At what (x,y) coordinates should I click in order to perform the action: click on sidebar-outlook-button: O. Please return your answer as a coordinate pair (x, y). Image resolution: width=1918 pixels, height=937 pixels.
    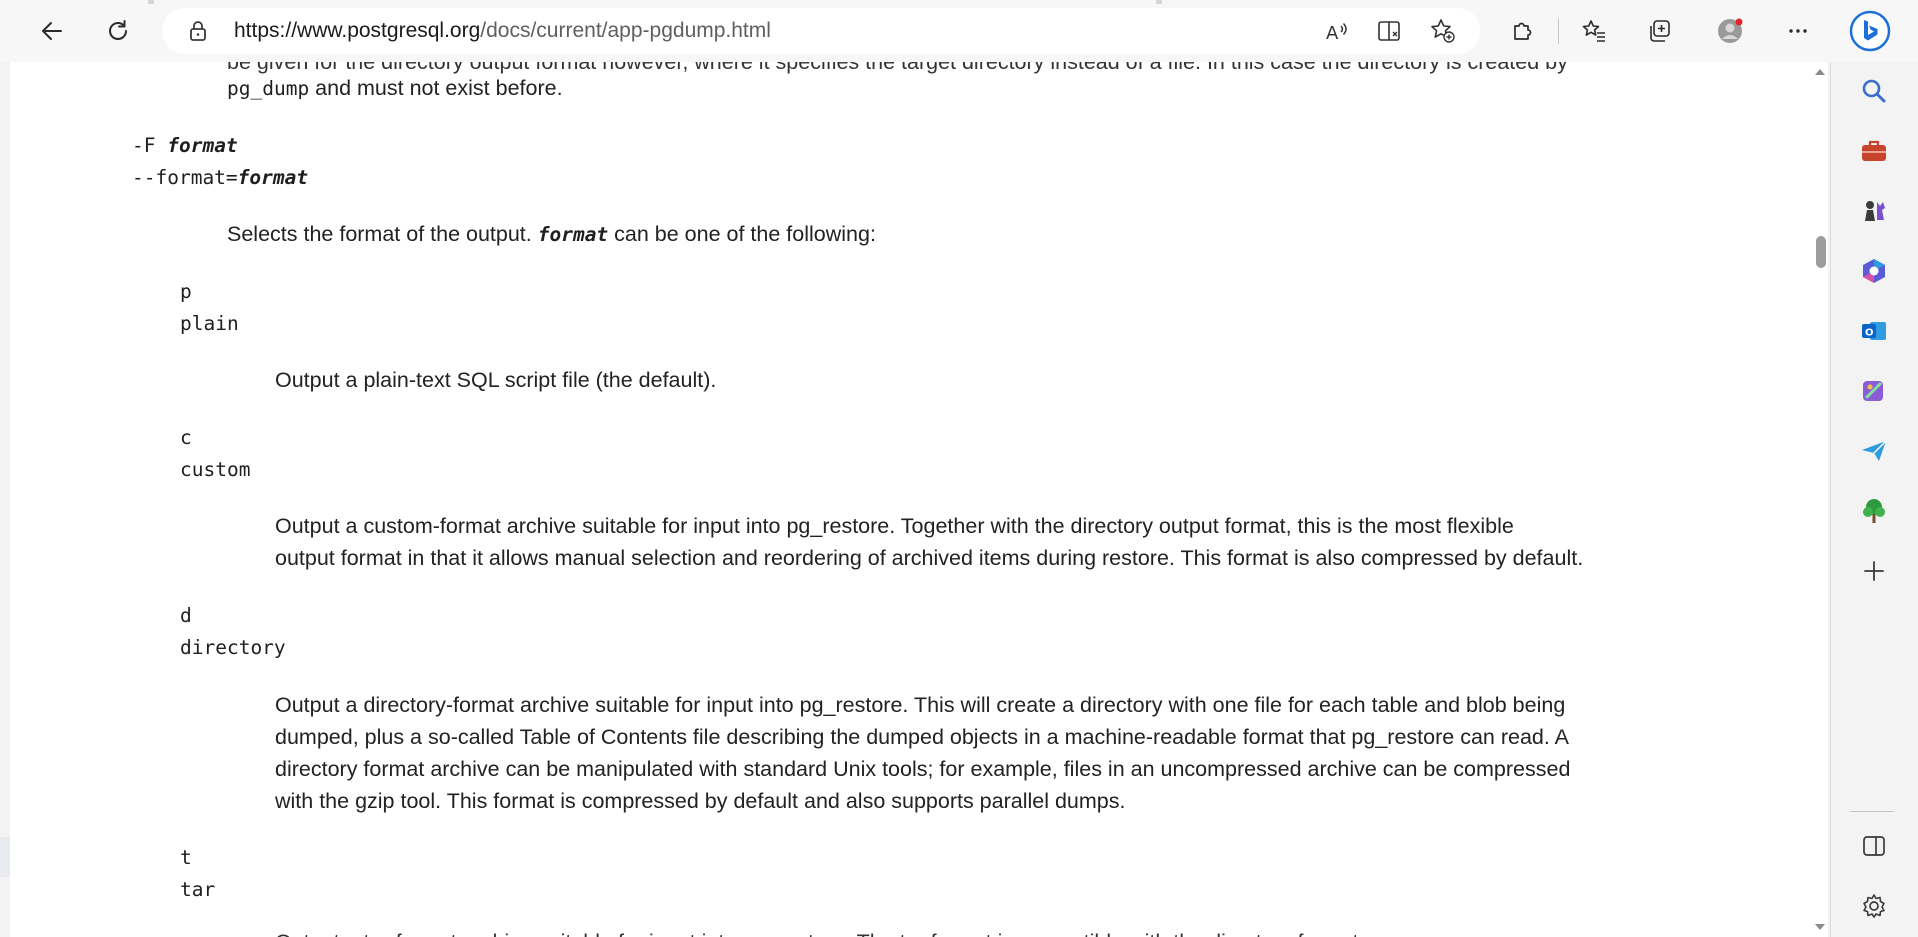
    Looking at the image, I should click on (1874, 331).